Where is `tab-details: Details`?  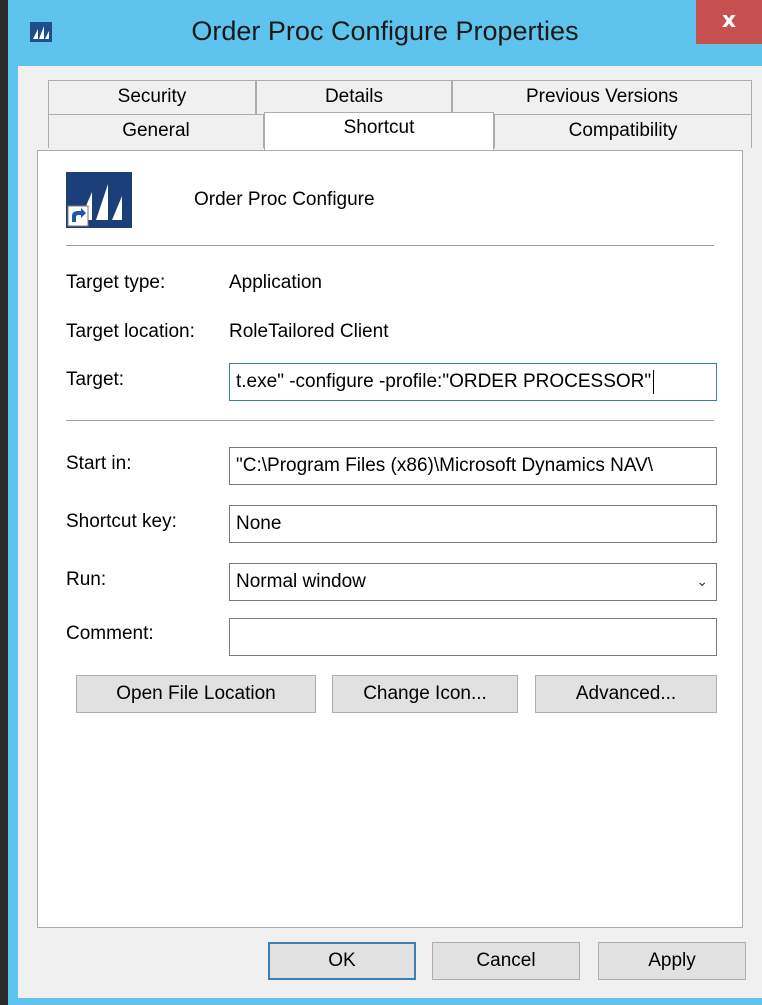
tab-details: Details is located at coordinates (354, 97).